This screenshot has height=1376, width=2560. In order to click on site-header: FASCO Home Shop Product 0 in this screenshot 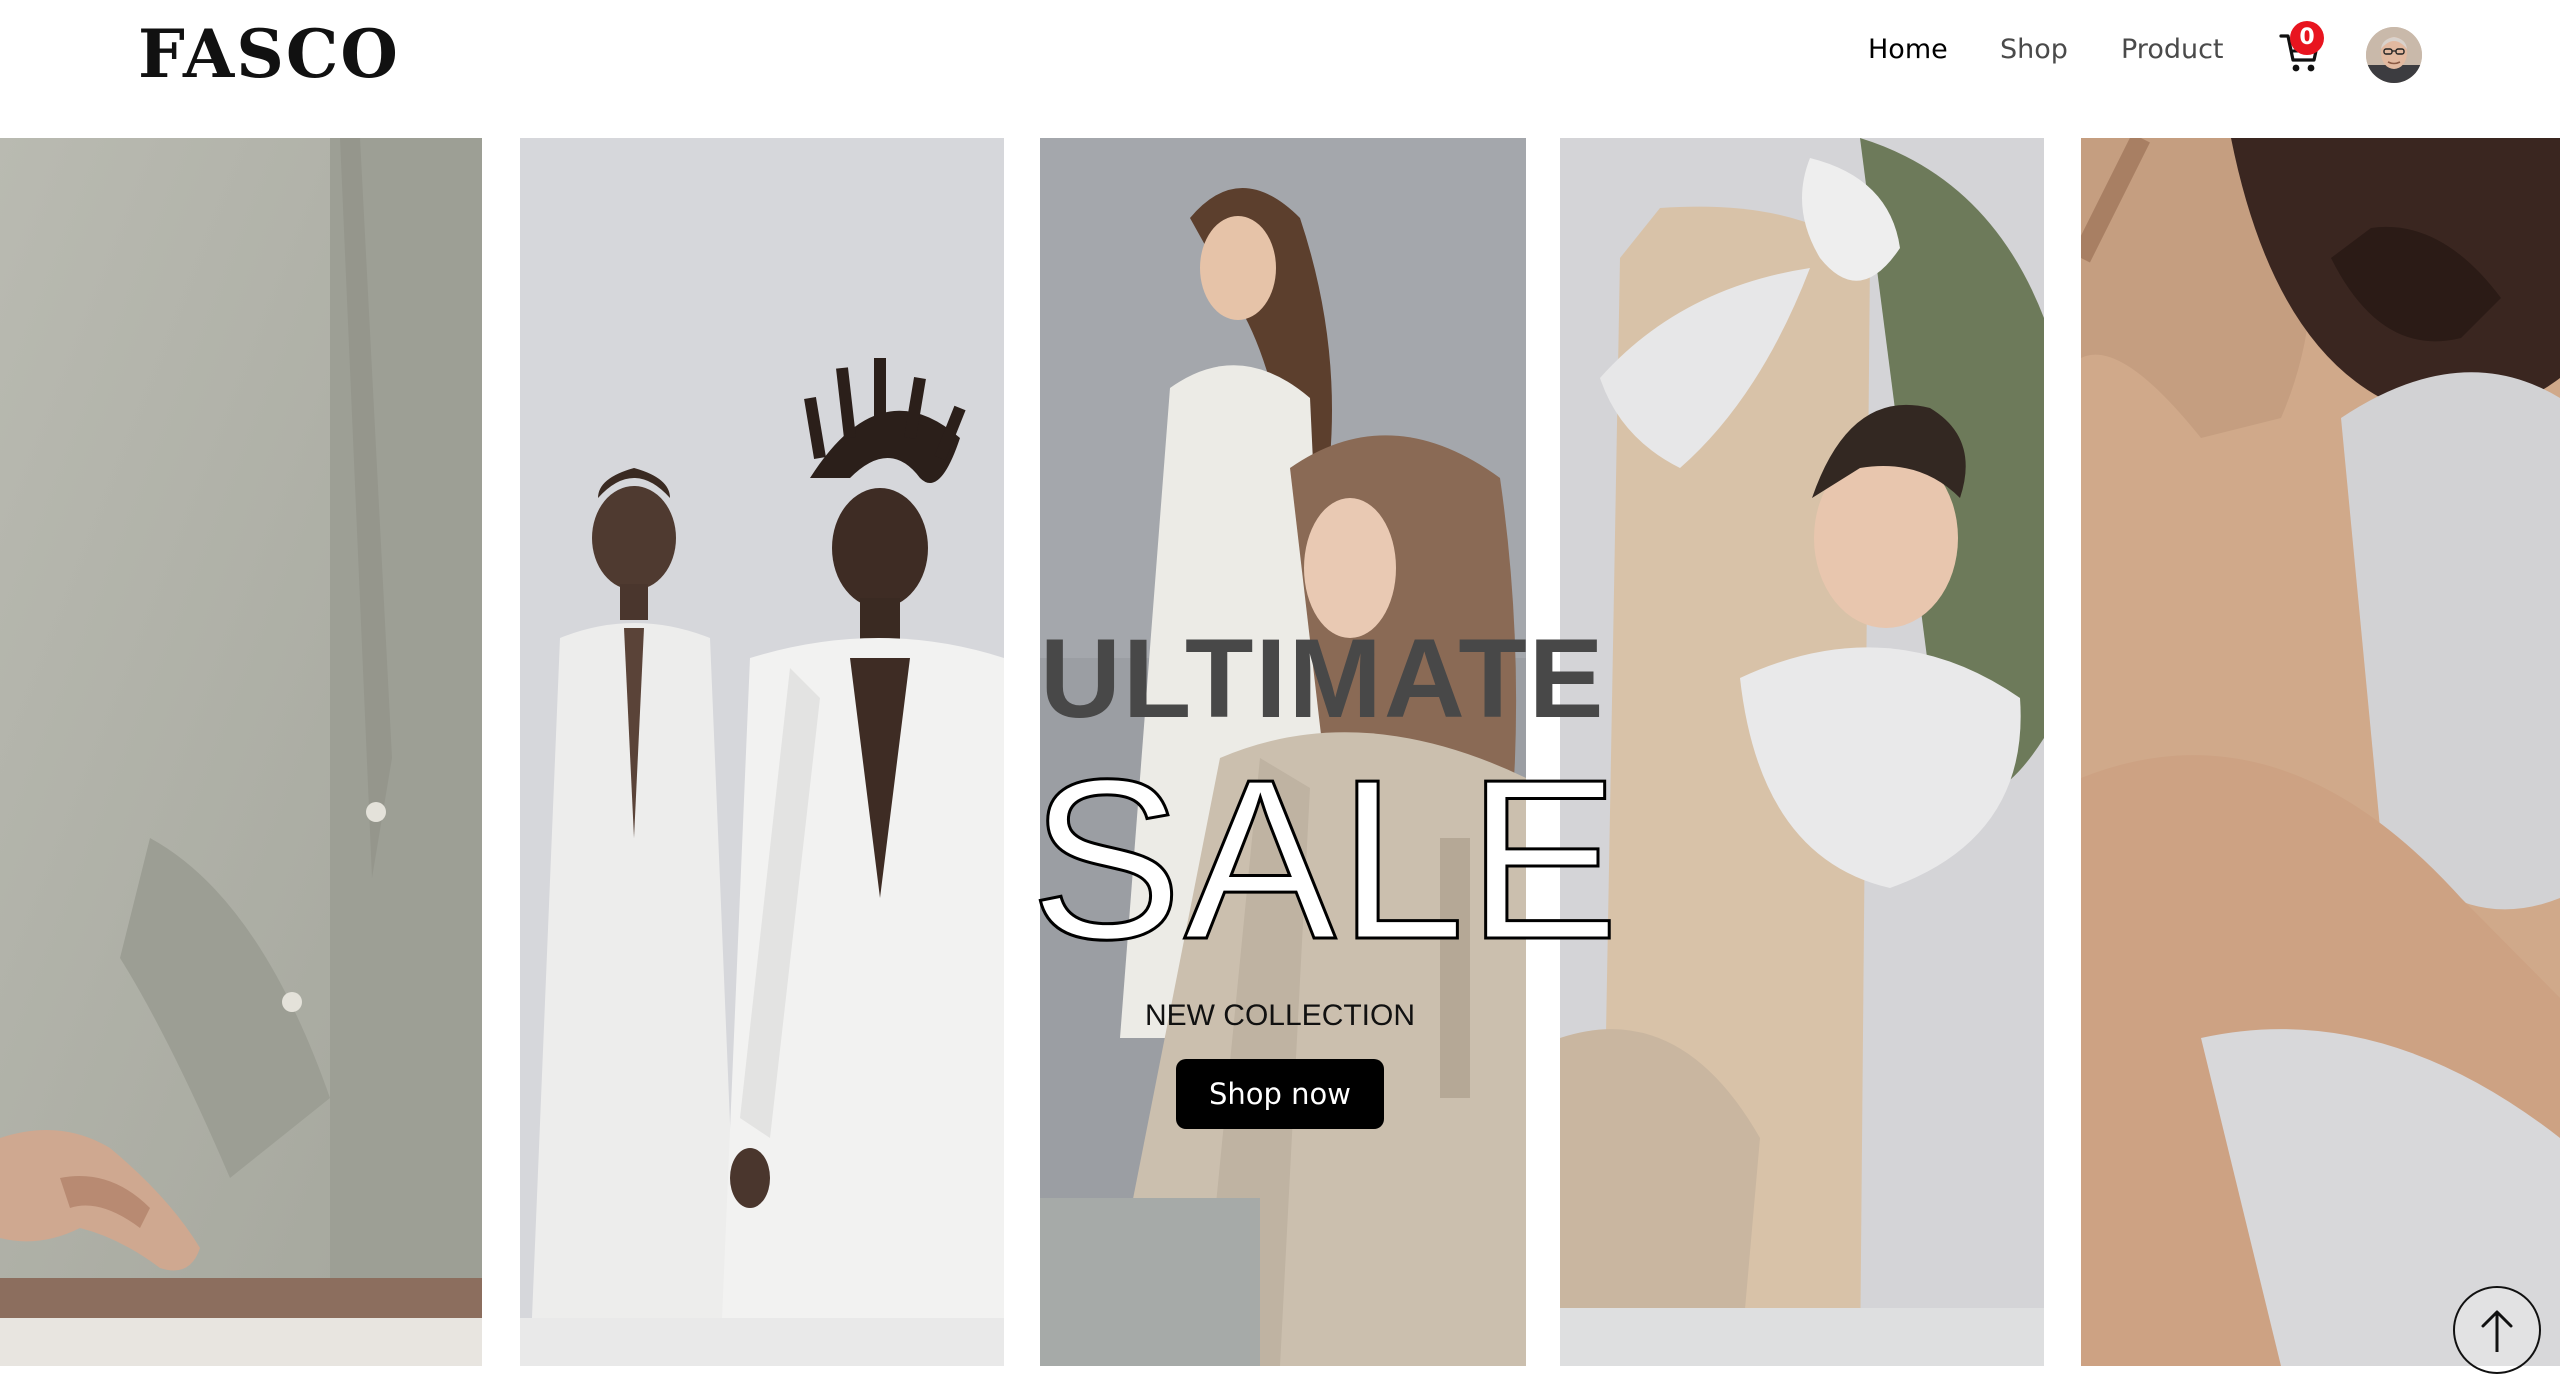, I will do `click(1280, 69)`.